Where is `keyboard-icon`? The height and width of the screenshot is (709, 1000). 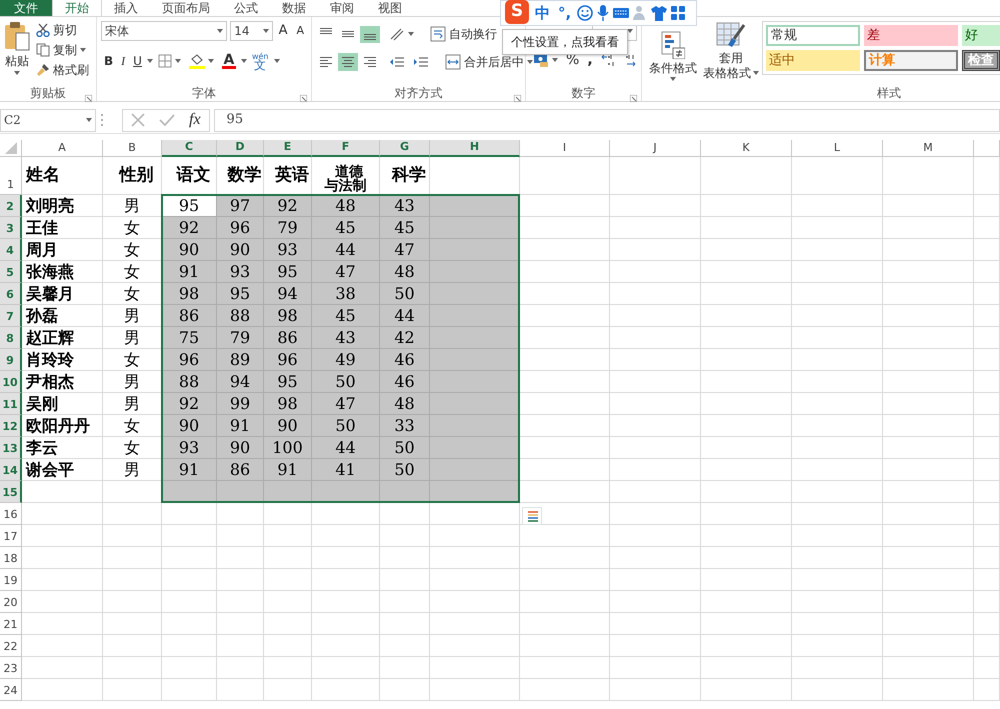
keyboard-icon is located at coordinates (621, 13).